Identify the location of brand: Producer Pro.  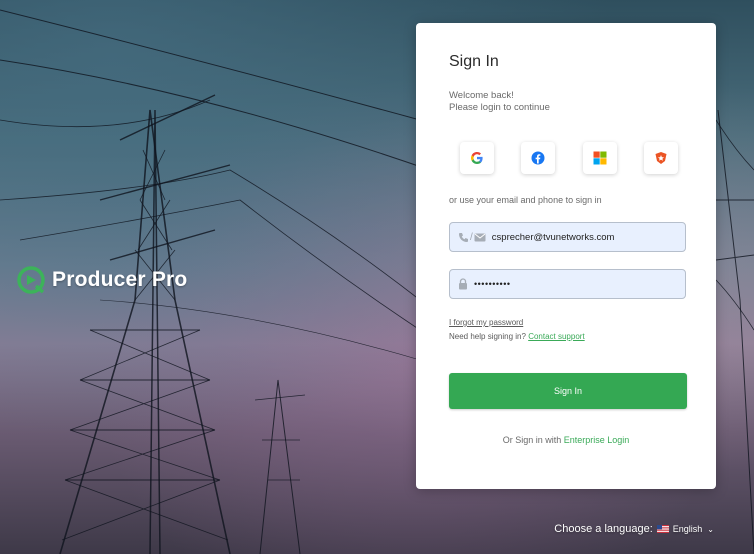
(101, 280).